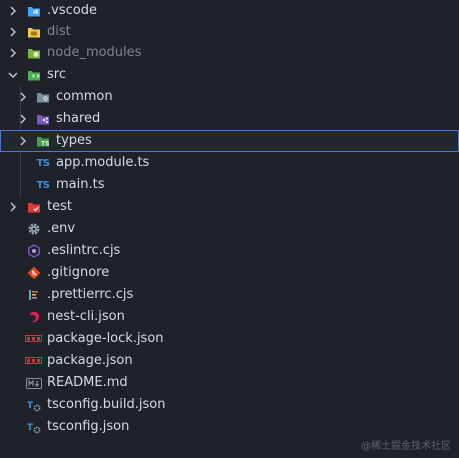 Image resolution: width=459 pixels, height=458 pixels. I want to click on tree-item-env: .env, so click(229, 229).